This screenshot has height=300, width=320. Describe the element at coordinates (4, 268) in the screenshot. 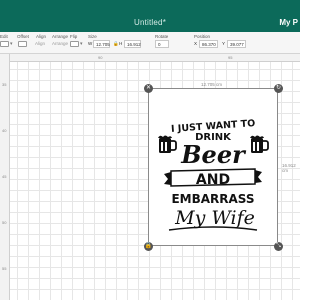

I see `ruler-tick-label: 55` at that location.